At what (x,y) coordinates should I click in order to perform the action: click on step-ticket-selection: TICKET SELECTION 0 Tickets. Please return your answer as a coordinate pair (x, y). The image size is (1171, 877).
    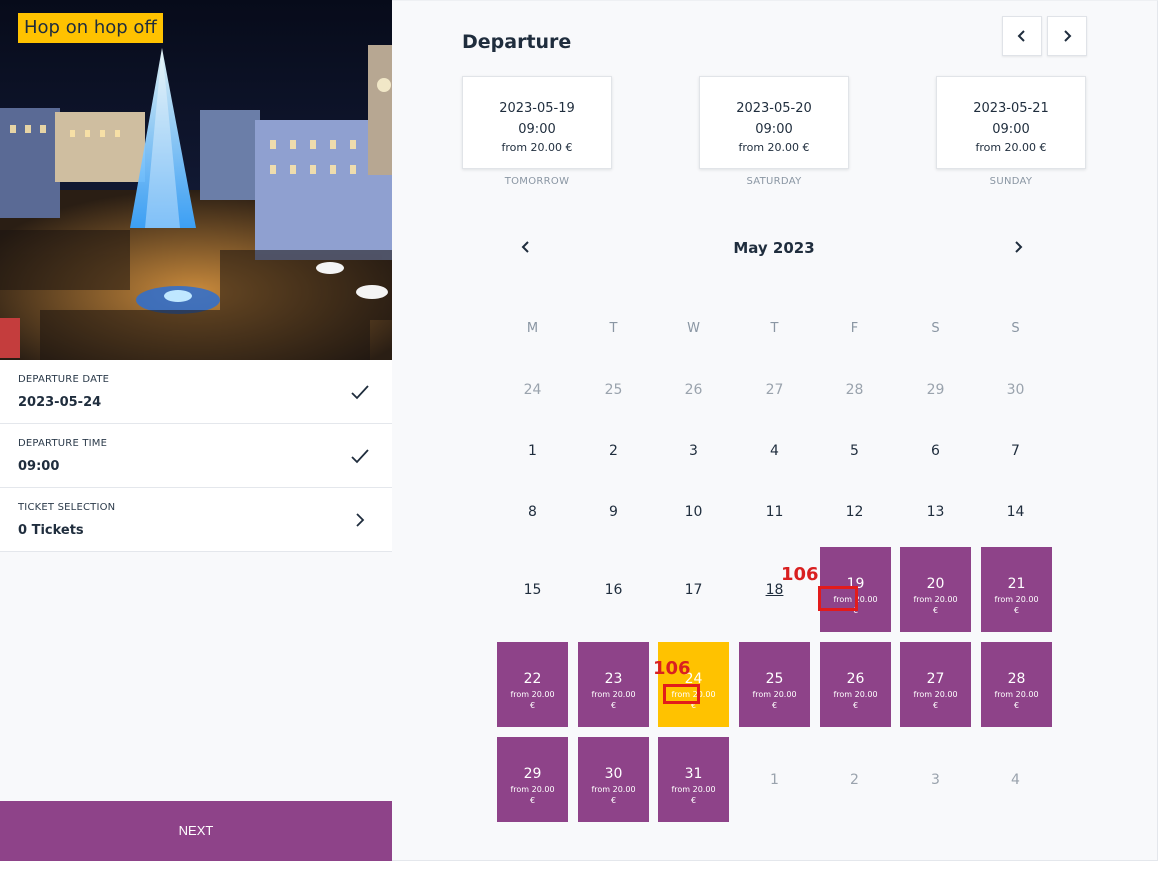
    Looking at the image, I should click on (196, 520).